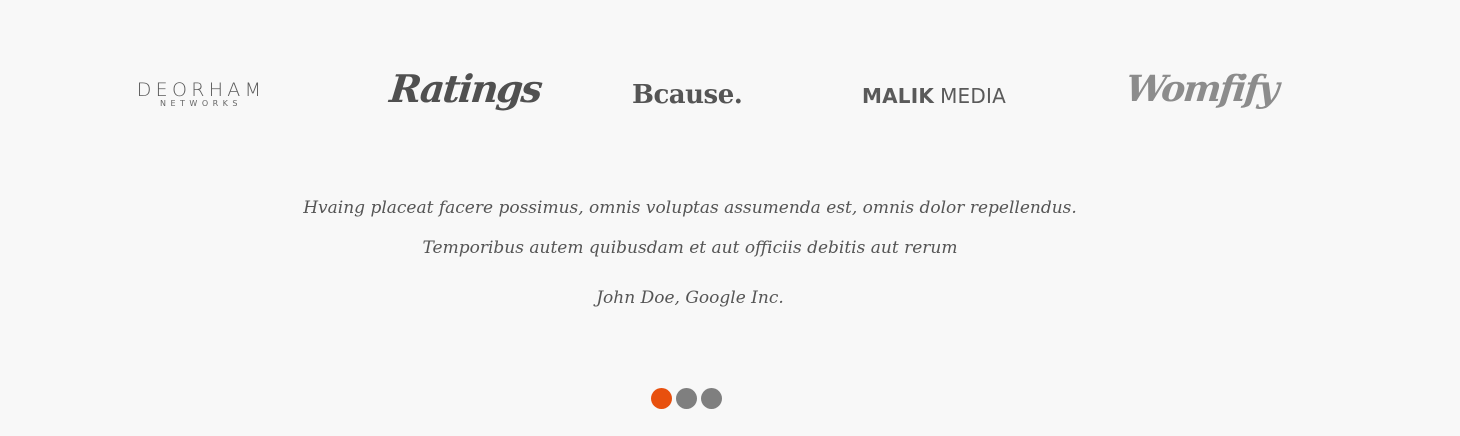  I want to click on malik-logo-light: MEDIA, so click(973, 96).